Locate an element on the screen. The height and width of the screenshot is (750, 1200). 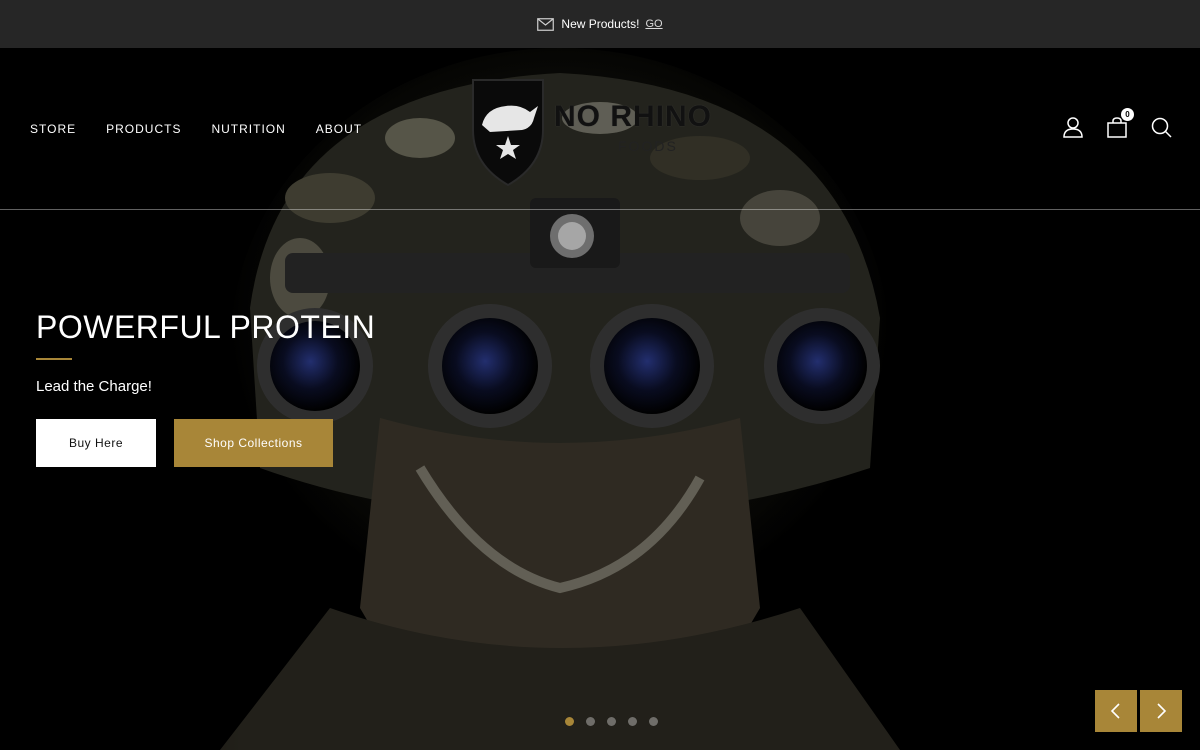
mail-icon is located at coordinates (546, 24).